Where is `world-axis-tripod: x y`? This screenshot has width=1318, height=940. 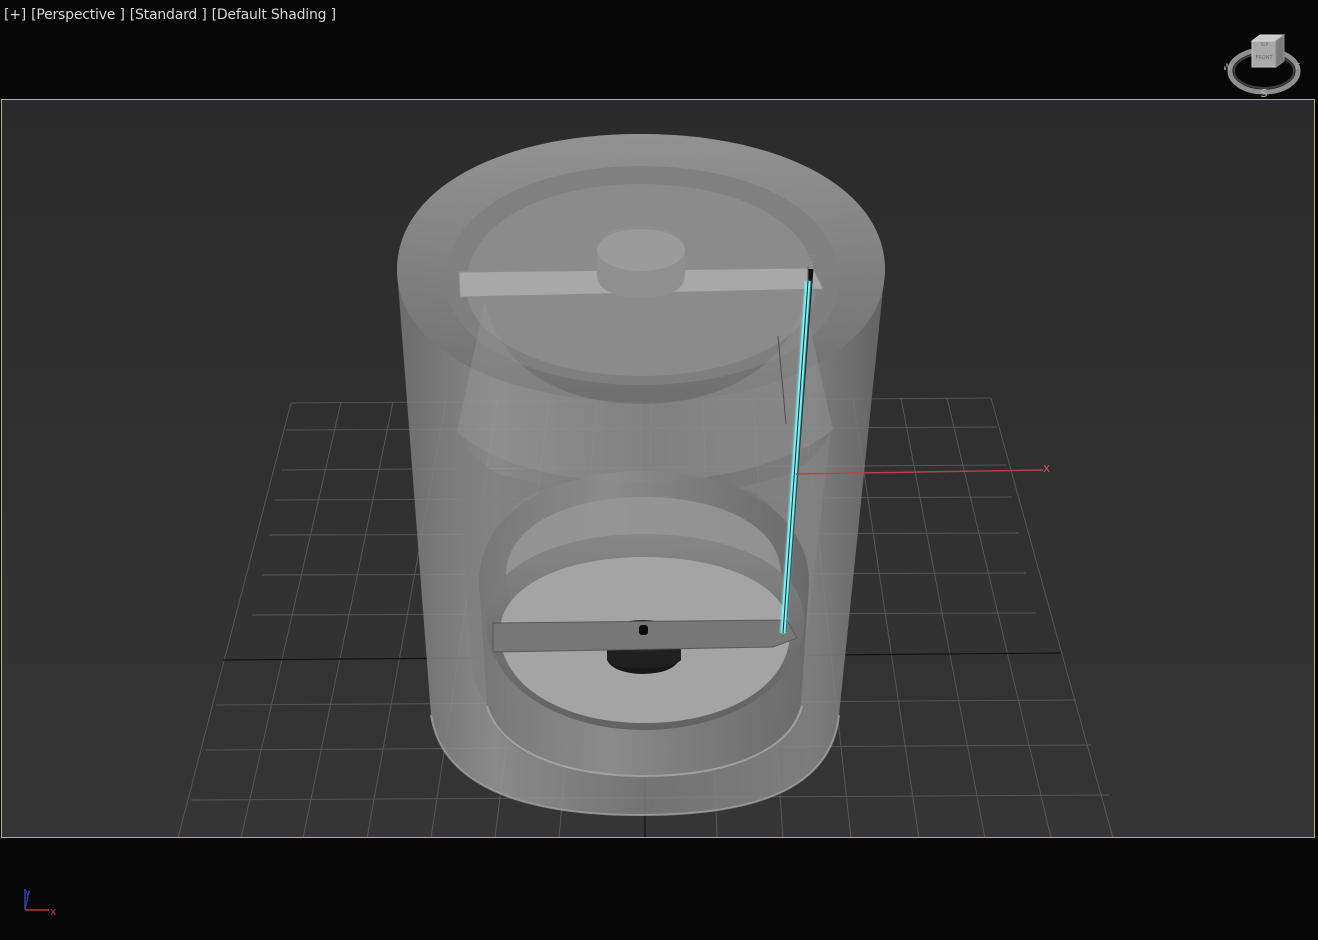 world-axis-tripod: x y is located at coordinates (42, 903).